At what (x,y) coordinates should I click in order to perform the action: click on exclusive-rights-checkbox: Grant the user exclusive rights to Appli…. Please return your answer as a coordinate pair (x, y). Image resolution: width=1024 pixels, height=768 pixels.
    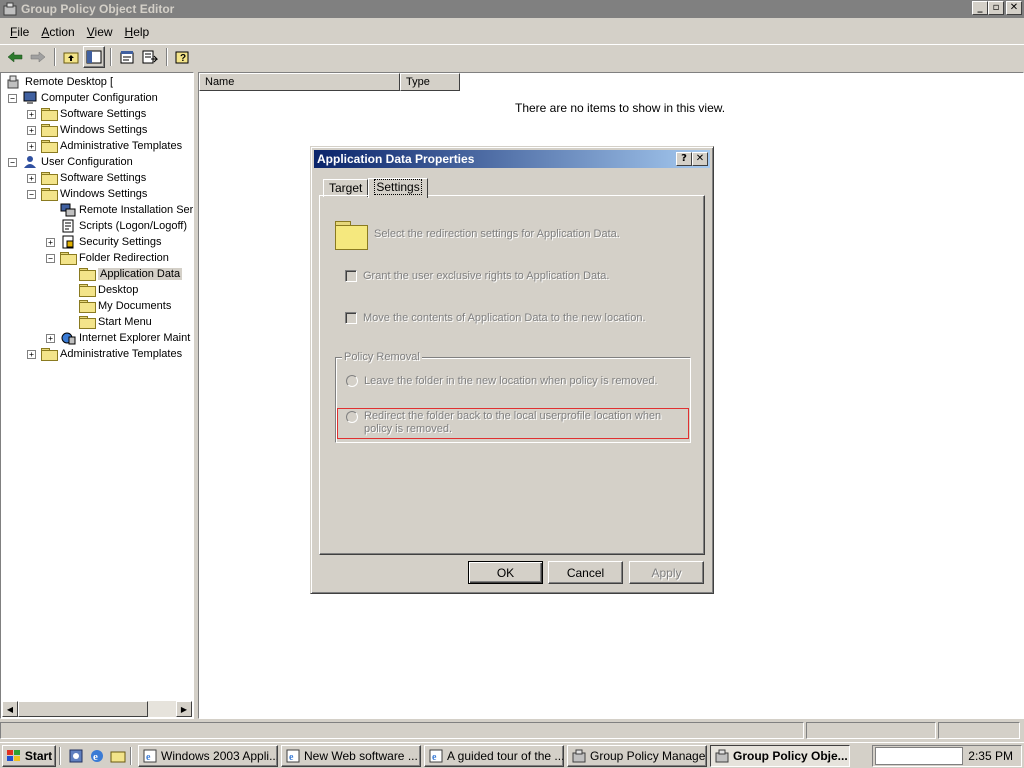
    Looking at the image, I should click on (477, 276).